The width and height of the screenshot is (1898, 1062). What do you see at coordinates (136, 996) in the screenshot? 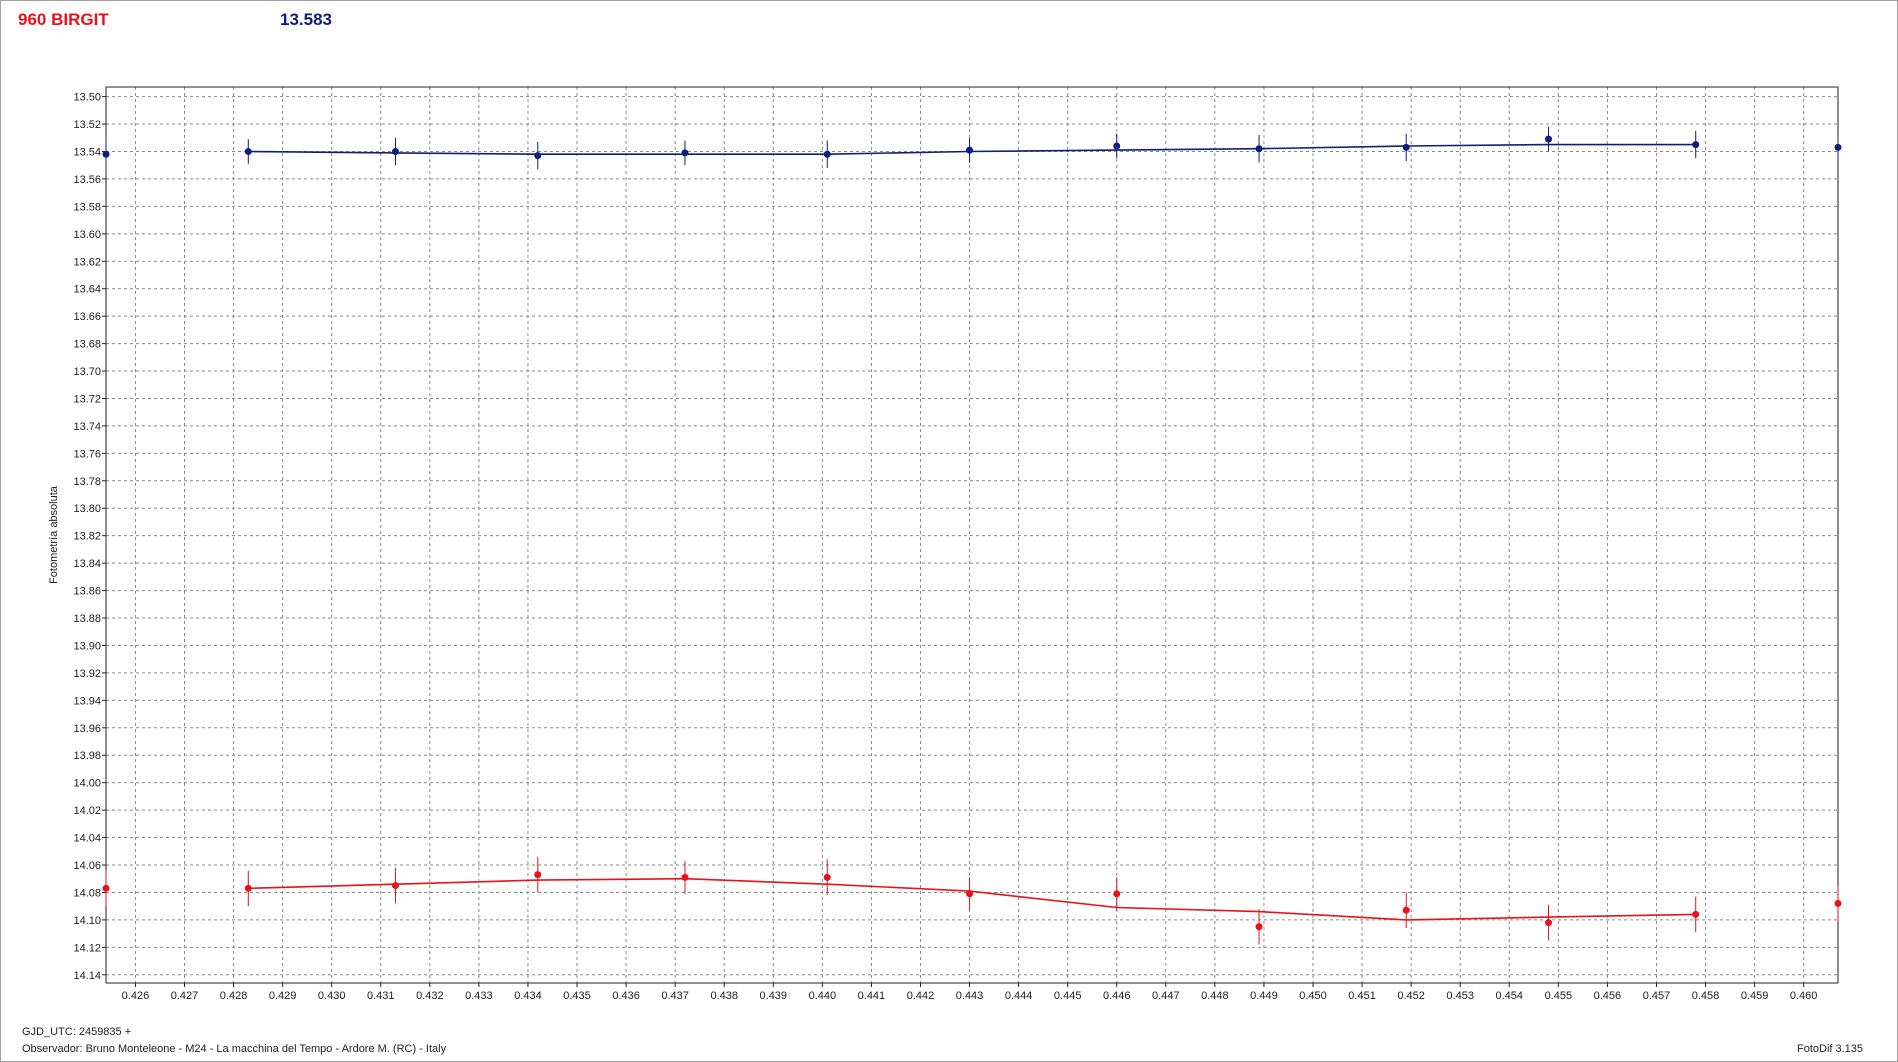
I see `x-tick-label: 0.426` at bounding box center [136, 996].